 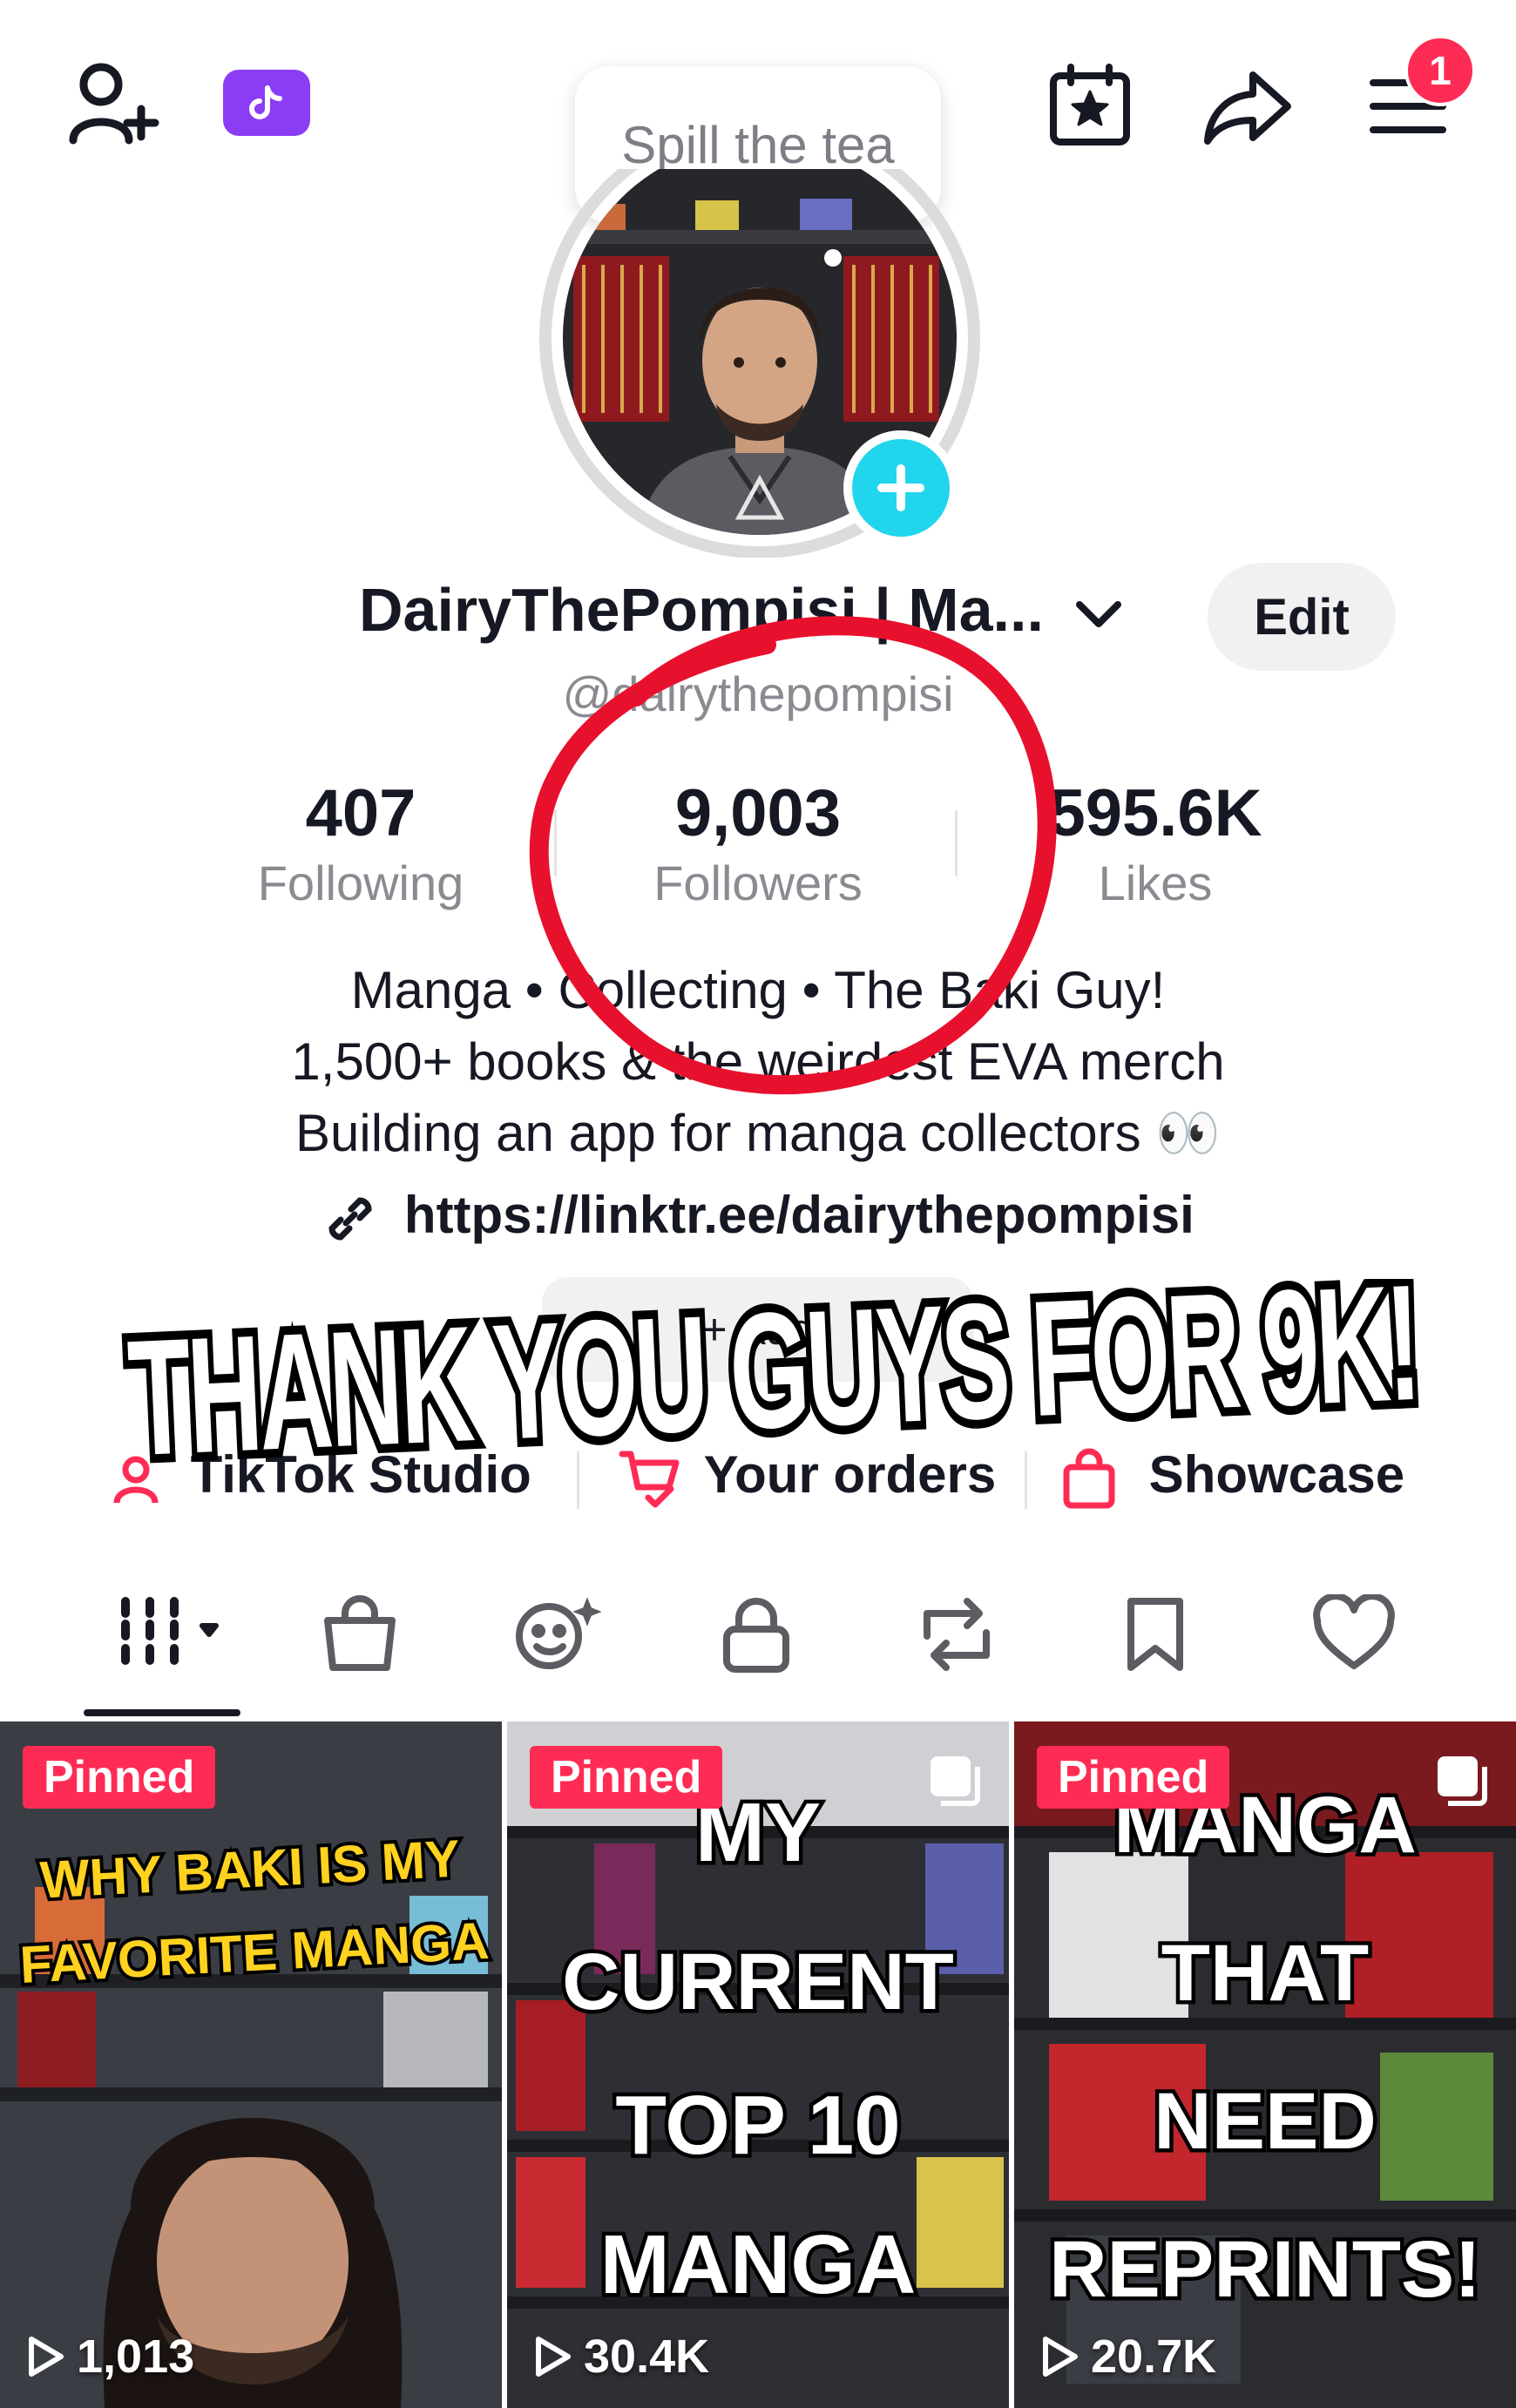 What do you see at coordinates (360, 1633) in the screenshot?
I see `shop-bag-icon` at bounding box center [360, 1633].